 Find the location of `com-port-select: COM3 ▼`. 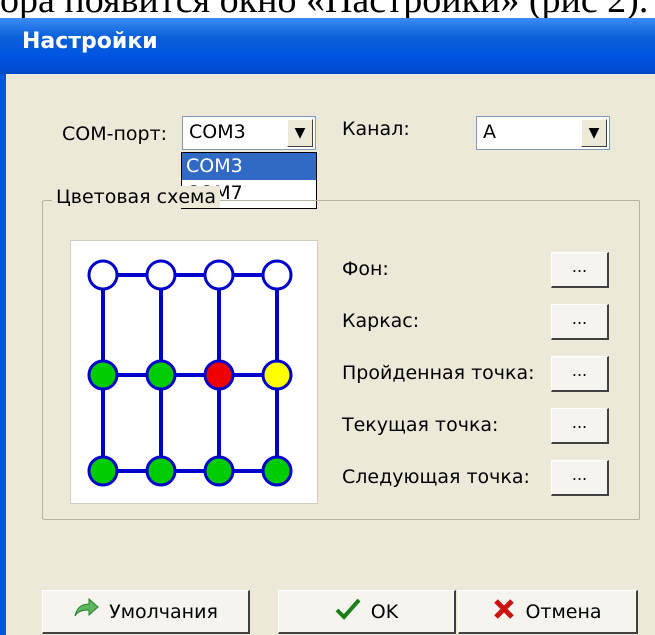

com-port-select: COM3 ▼ is located at coordinates (249, 133).